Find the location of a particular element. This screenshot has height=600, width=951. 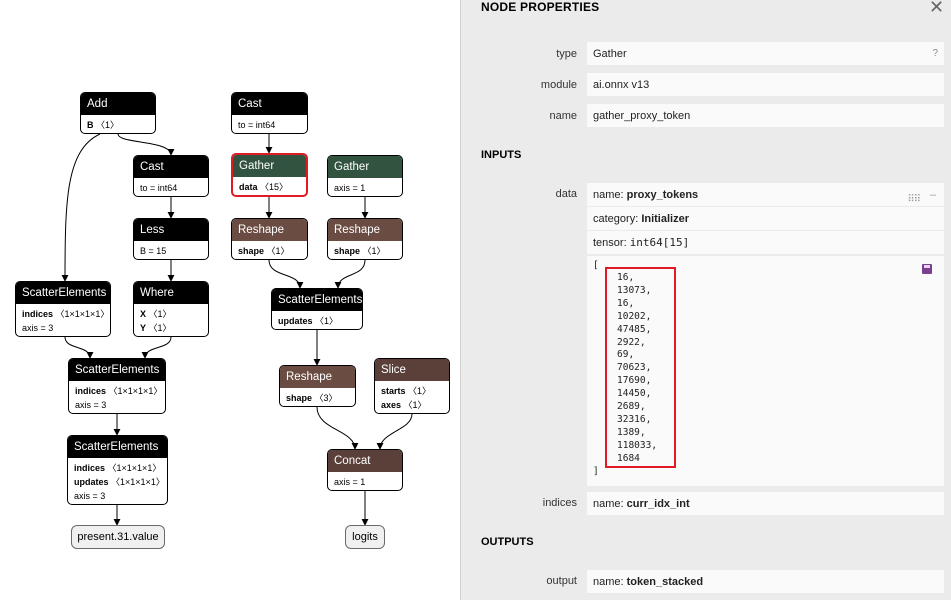

save-icon is located at coordinates (927, 269).